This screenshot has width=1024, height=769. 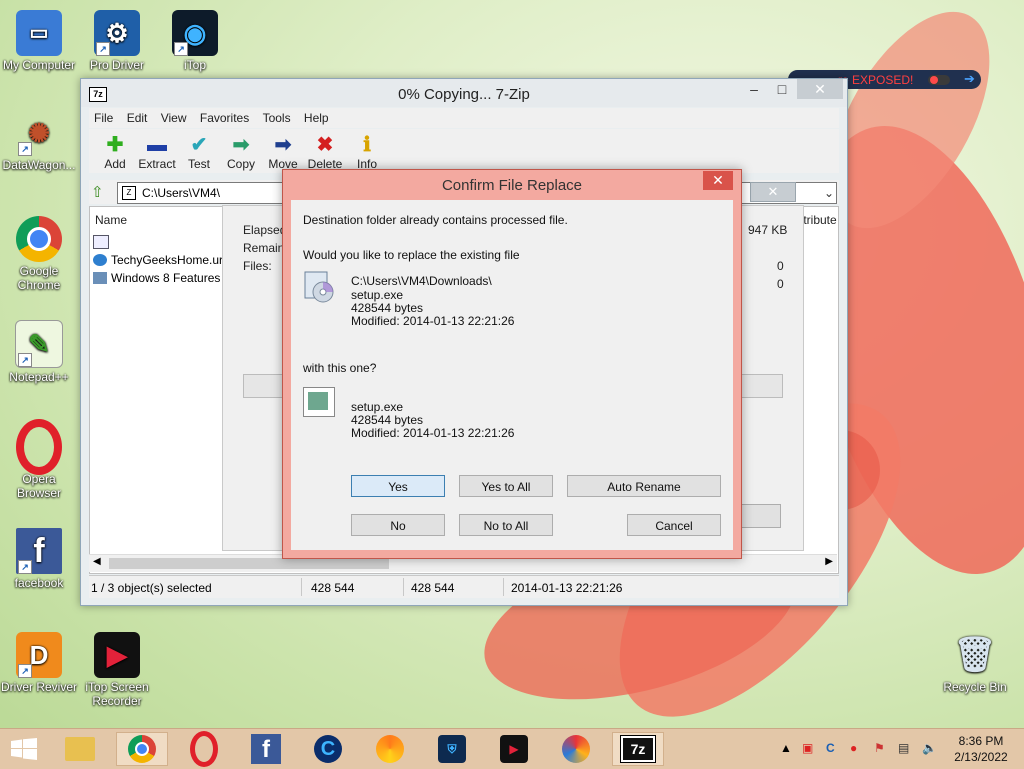 I want to click on tray-red-circle-icon: ●, so click(x=853, y=748).